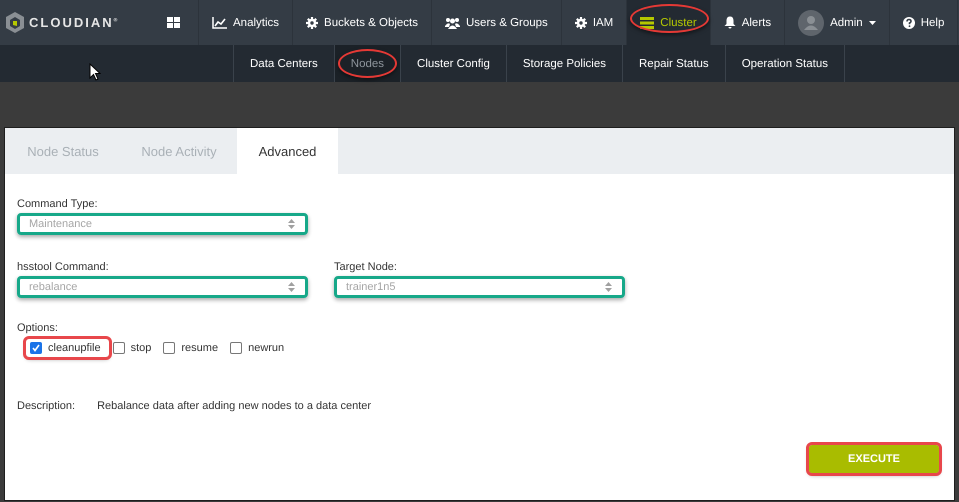 This screenshot has width=959, height=502. What do you see at coordinates (173, 22) in the screenshot?
I see `grid-icon` at bounding box center [173, 22].